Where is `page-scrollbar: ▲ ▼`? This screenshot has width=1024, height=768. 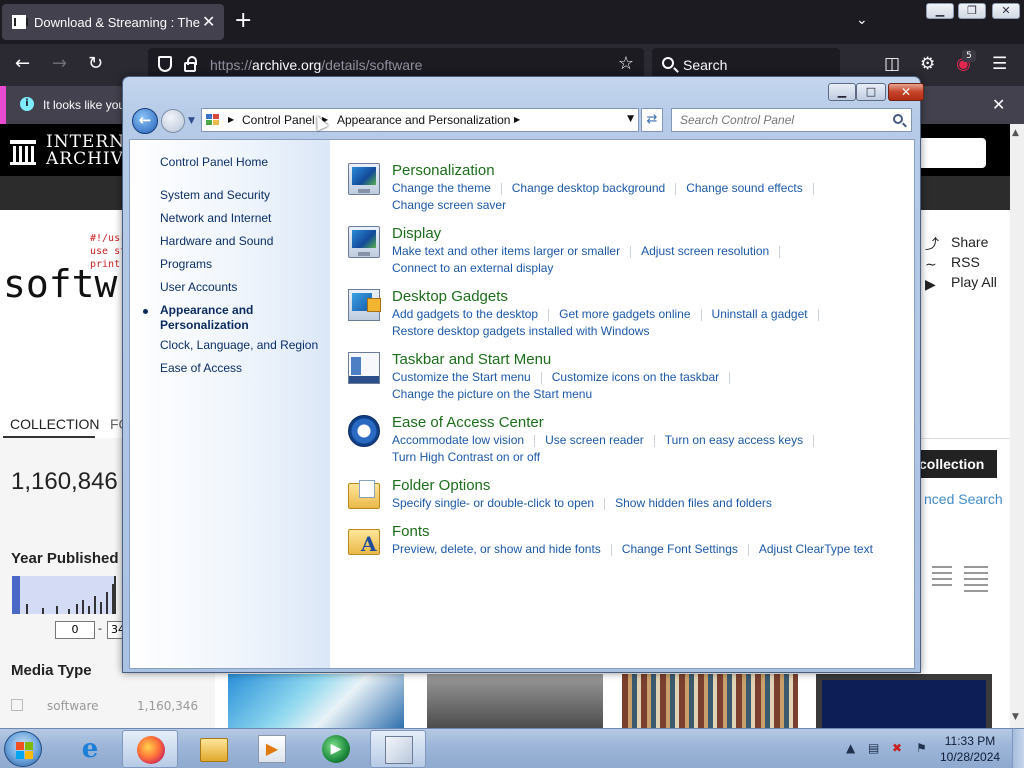 page-scrollbar: ▲ ▼ is located at coordinates (1017, 426).